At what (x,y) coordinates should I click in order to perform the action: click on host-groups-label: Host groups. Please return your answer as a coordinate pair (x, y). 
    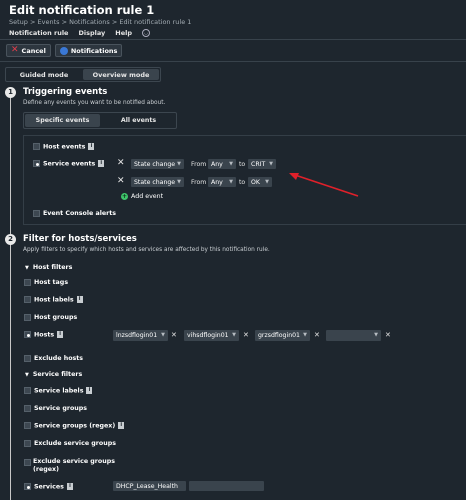
    Looking at the image, I should click on (56, 317).